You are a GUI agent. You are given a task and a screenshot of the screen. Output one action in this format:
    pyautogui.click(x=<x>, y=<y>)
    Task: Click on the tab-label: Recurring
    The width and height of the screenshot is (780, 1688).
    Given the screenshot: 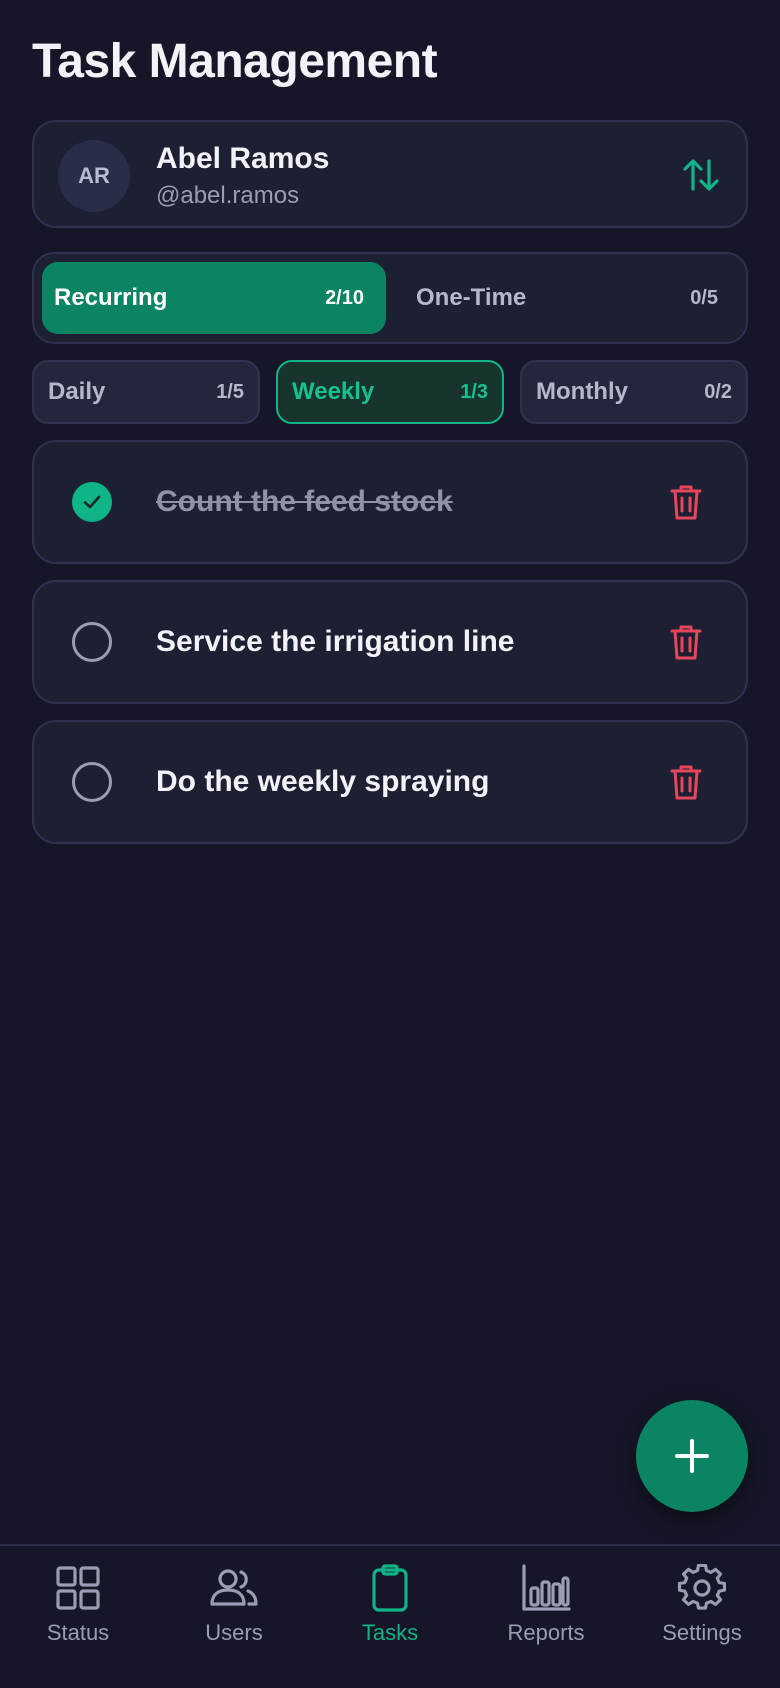 What is the action you would take?
    pyautogui.click(x=111, y=297)
    